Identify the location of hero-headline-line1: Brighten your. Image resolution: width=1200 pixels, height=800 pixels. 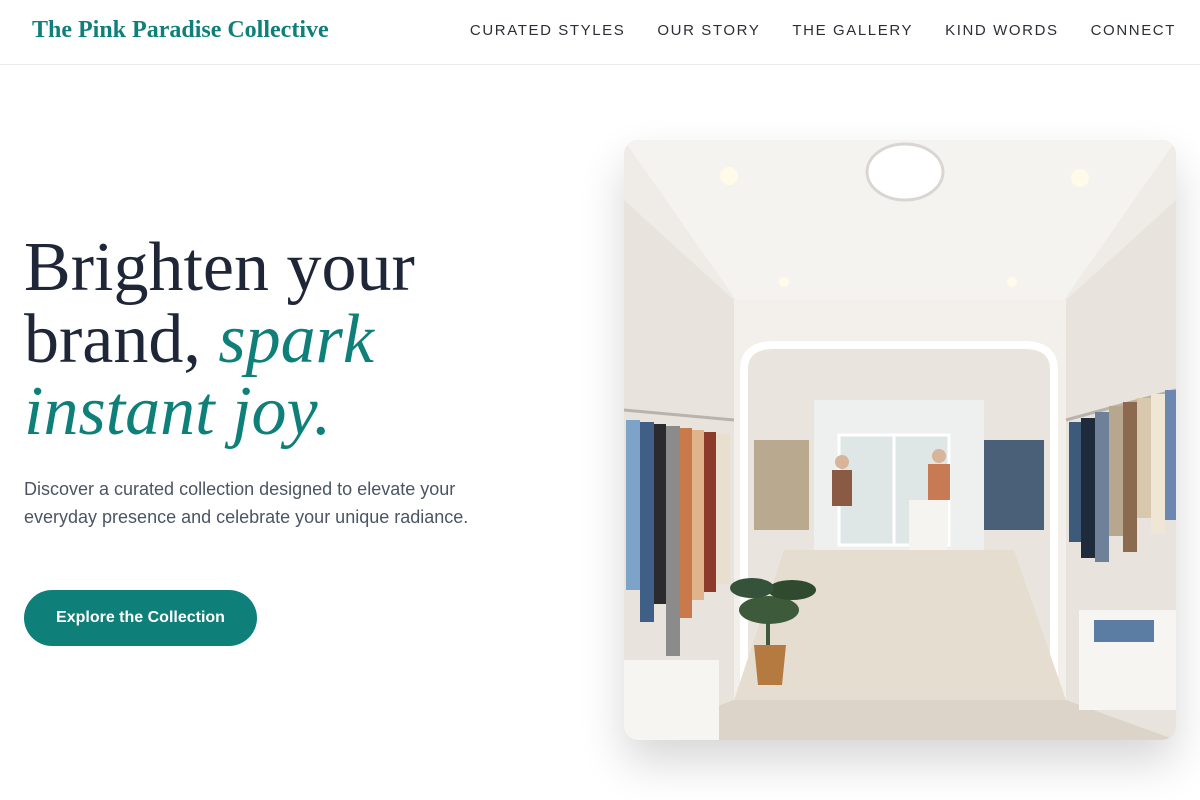
(219, 267).